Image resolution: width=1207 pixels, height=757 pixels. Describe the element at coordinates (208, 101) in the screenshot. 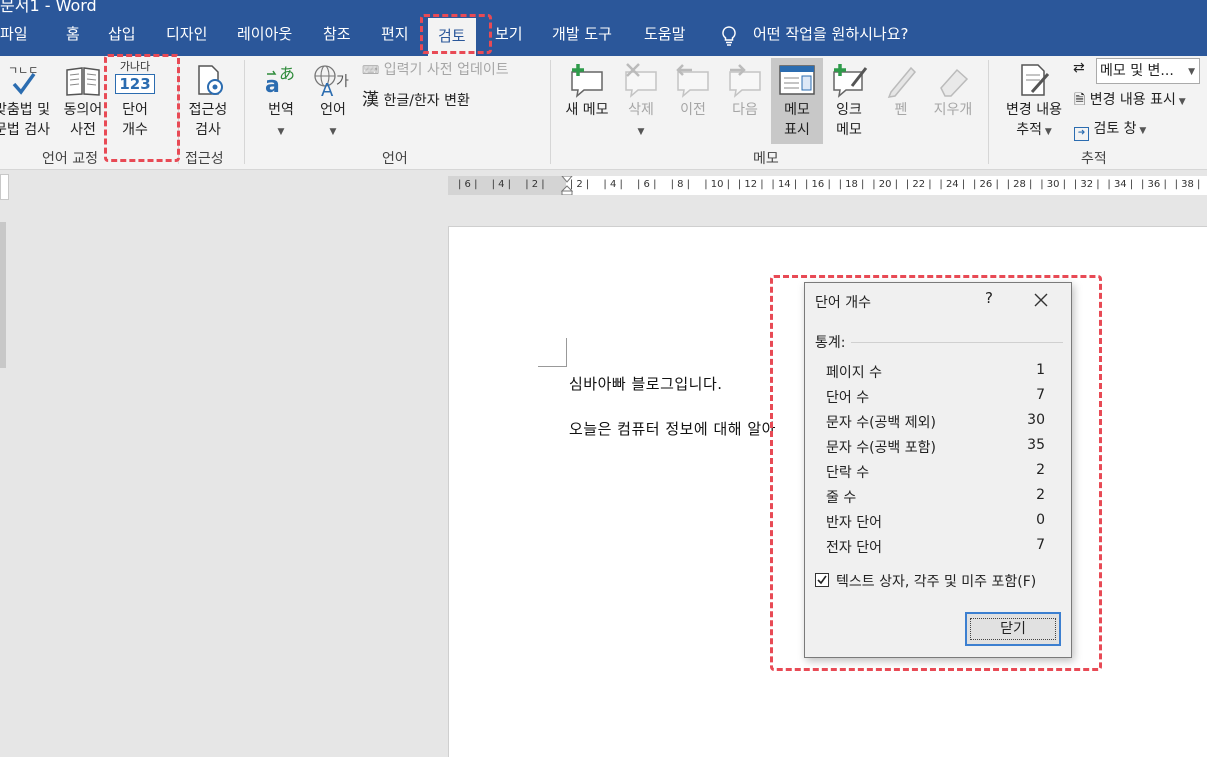

I see `accessibility-check-button: 접근성 검사` at that location.